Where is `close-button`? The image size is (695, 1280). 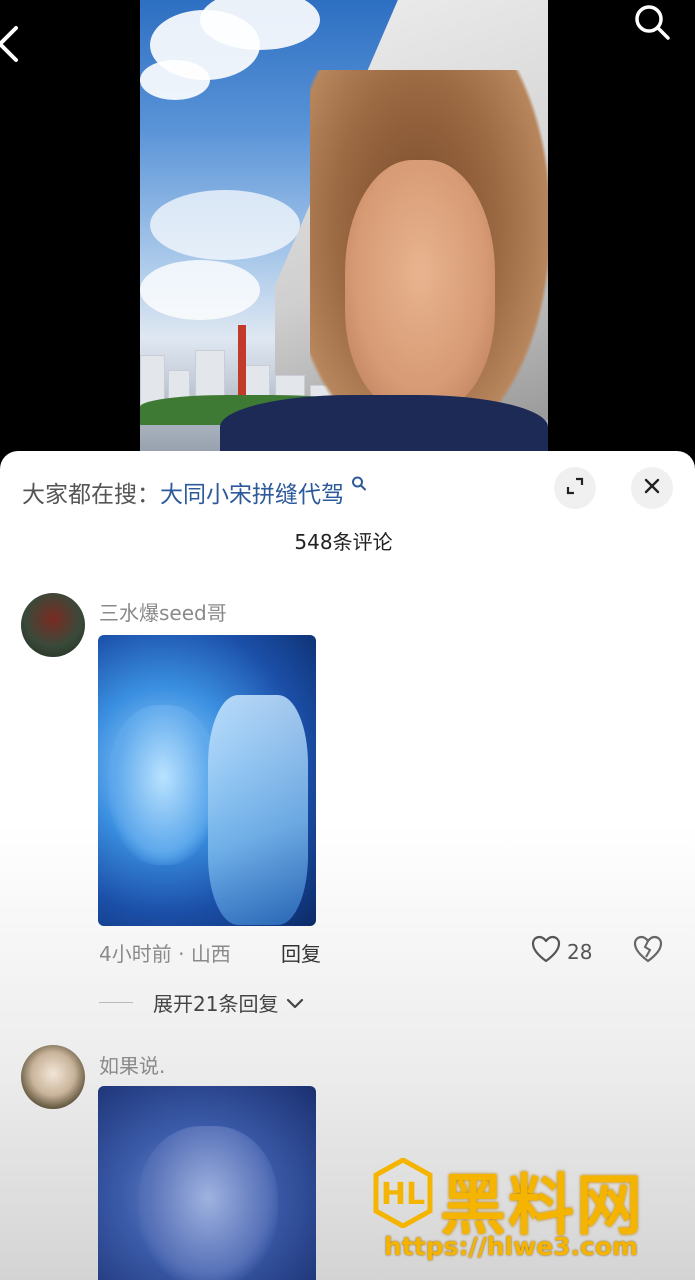
close-button is located at coordinates (652, 488).